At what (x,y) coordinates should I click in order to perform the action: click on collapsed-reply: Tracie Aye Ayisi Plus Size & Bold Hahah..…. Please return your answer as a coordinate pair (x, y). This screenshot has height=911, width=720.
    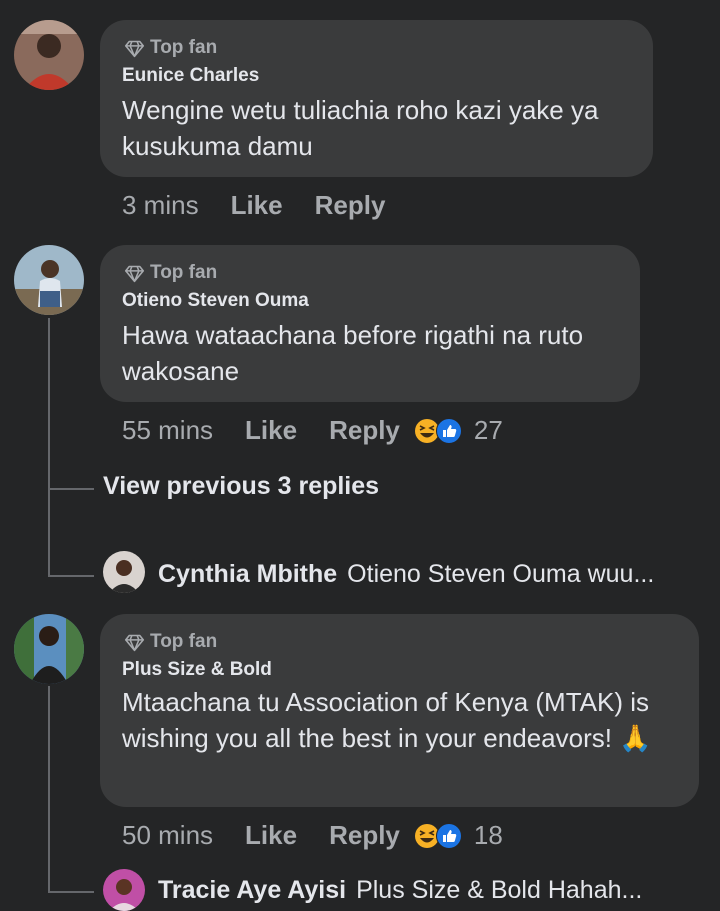
    Looking at the image, I should click on (430, 890).